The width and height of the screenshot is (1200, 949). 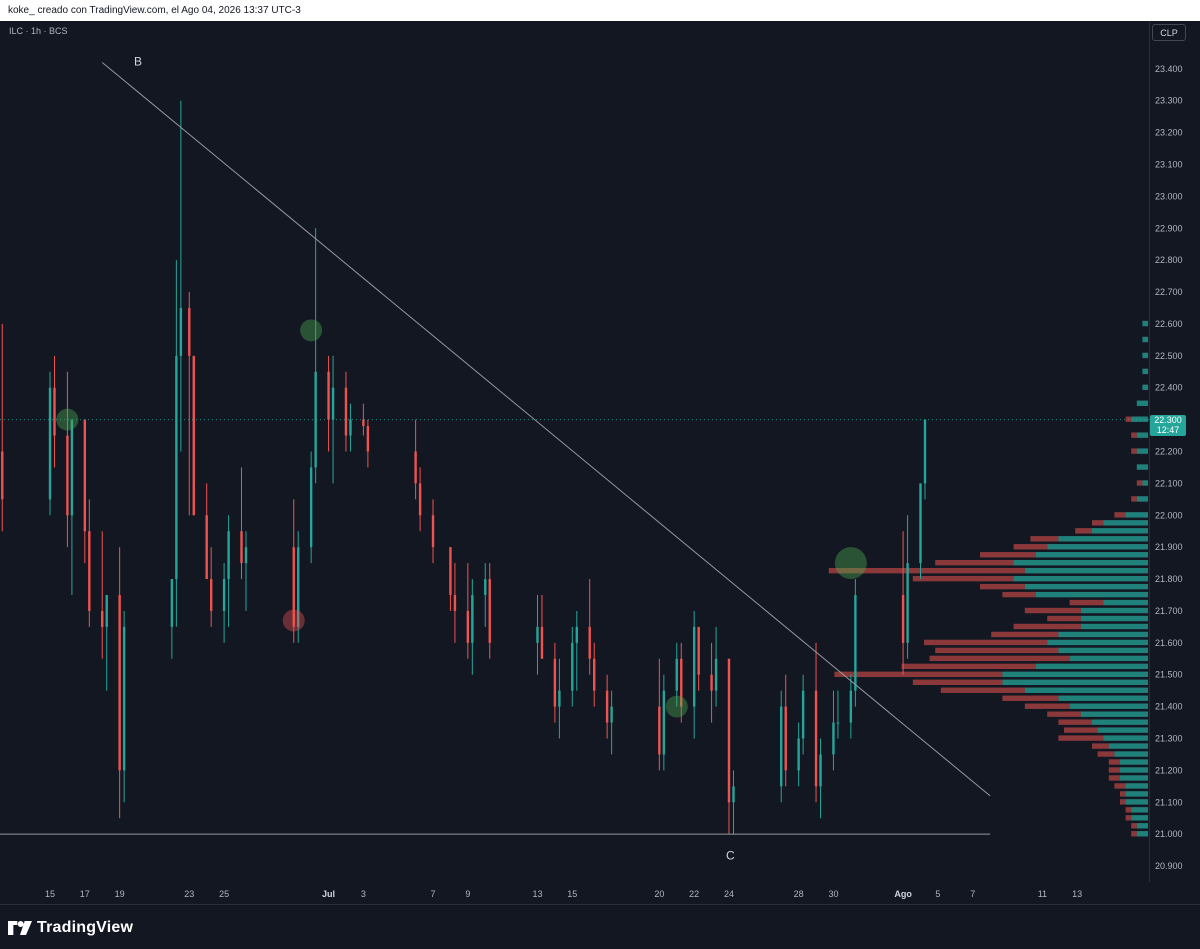 I want to click on time-tick-label: 9, so click(x=467, y=894).